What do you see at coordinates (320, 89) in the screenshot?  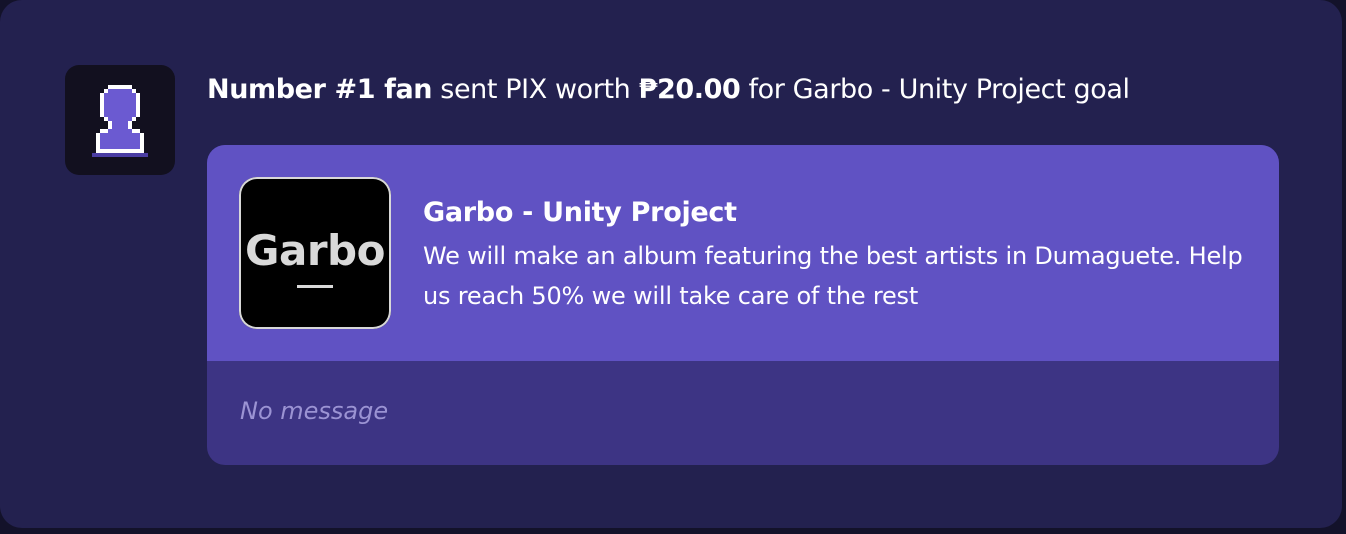 I see `sender-name: Number #1 fan` at bounding box center [320, 89].